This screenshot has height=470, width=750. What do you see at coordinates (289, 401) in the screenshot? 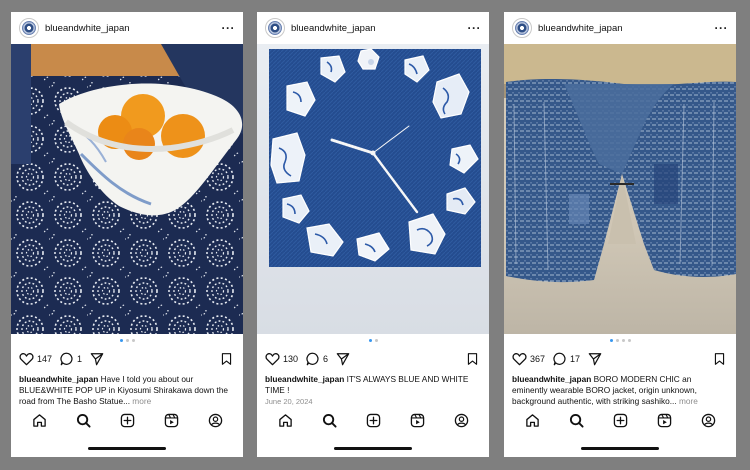
I see `post-date: June 20, 2024` at bounding box center [289, 401].